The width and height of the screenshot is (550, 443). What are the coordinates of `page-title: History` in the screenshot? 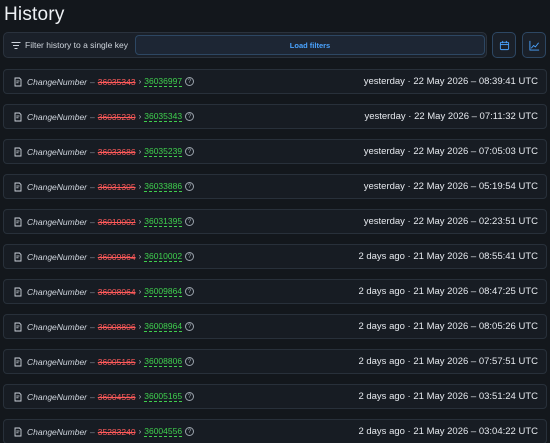 It's located at (34, 14).